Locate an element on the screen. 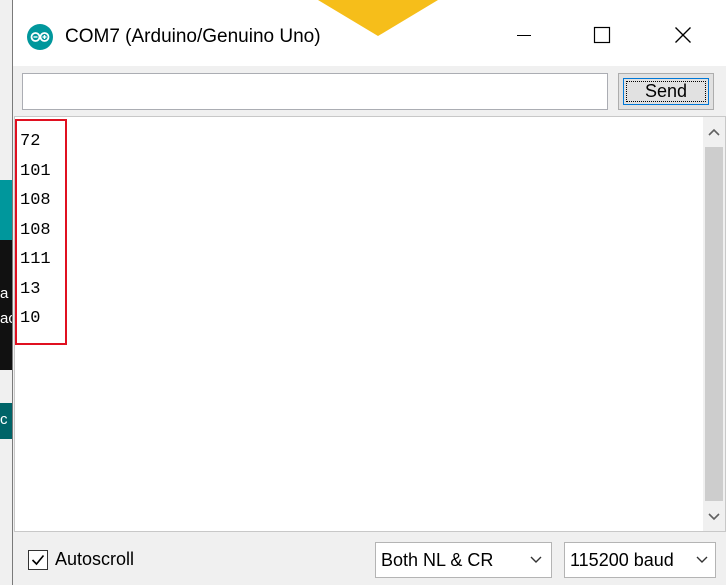 The image size is (727, 585). close-icon is located at coordinates (683, 35).